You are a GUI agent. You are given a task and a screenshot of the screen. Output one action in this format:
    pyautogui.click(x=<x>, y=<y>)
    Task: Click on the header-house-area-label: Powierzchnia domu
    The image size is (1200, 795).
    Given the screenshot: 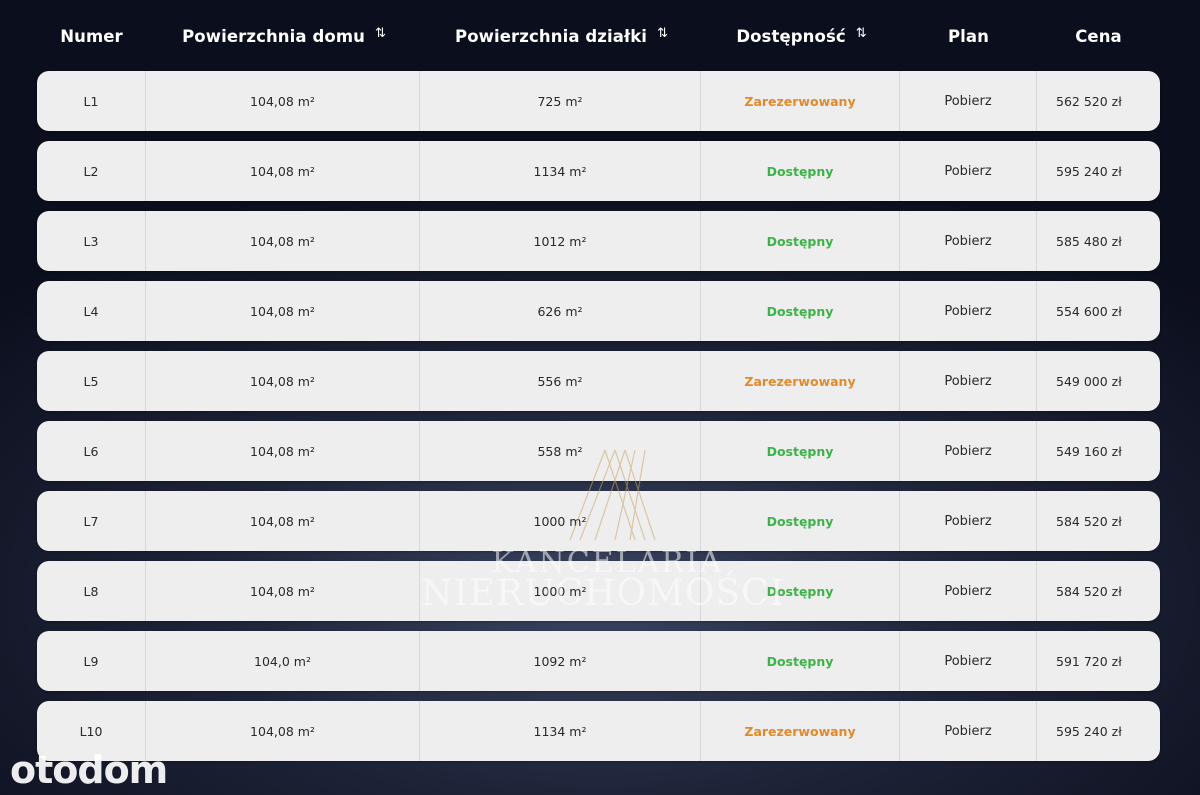 What is the action you would take?
    pyautogui.click(x=273, y=36)
    